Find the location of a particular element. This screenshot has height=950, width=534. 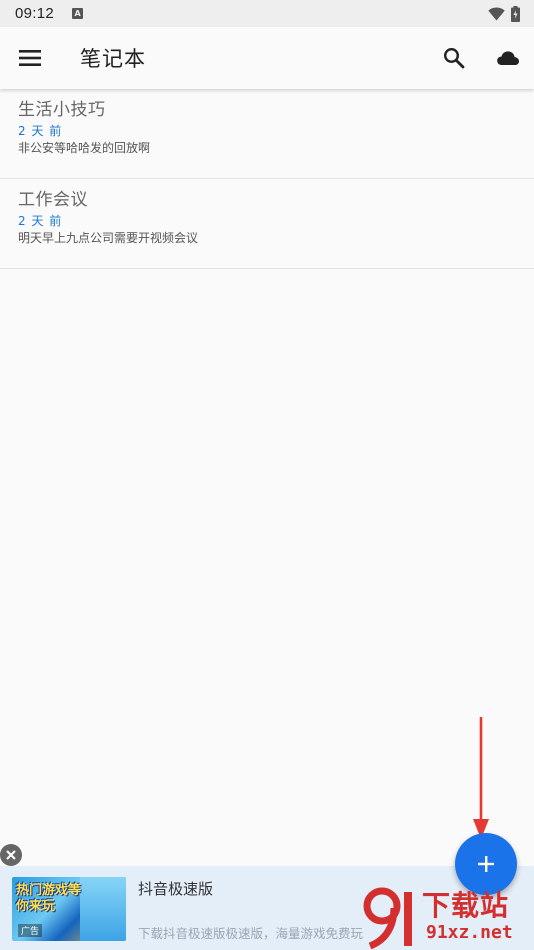

ad-image-panel is located at coordinates (103, 909).